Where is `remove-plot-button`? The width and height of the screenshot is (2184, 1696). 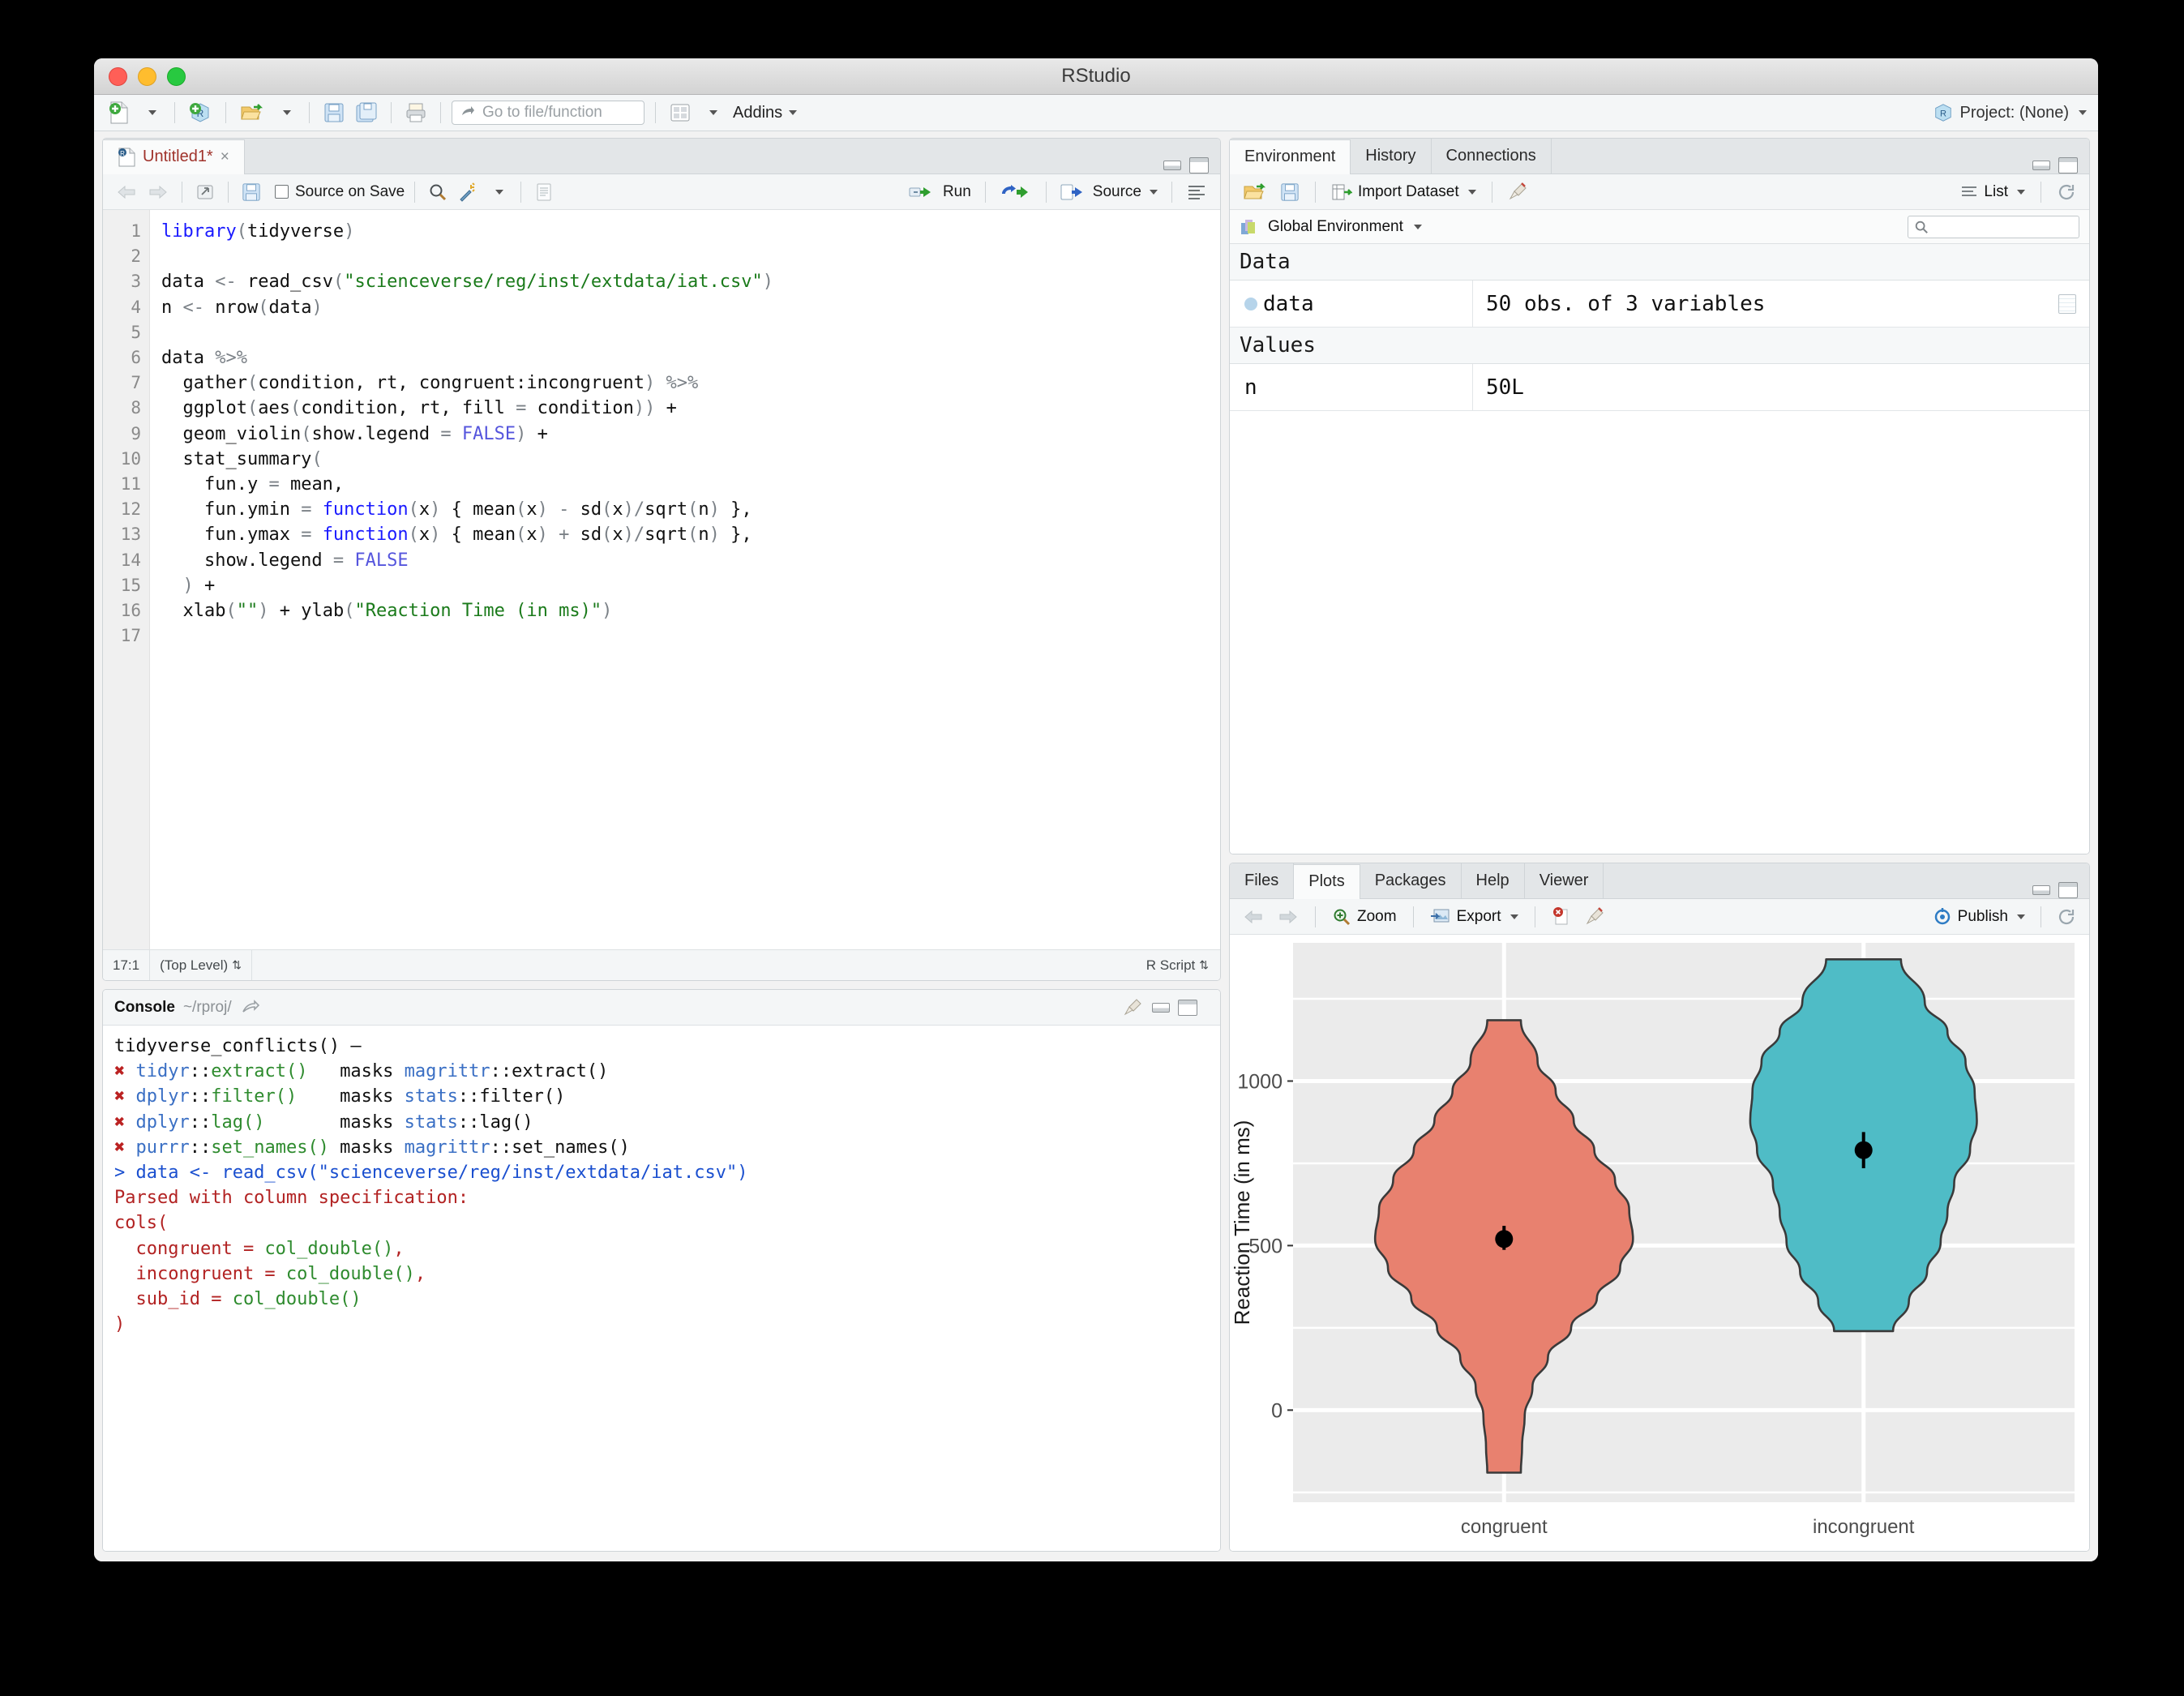
remove-plot-button is located at coordinates (1561, 917).